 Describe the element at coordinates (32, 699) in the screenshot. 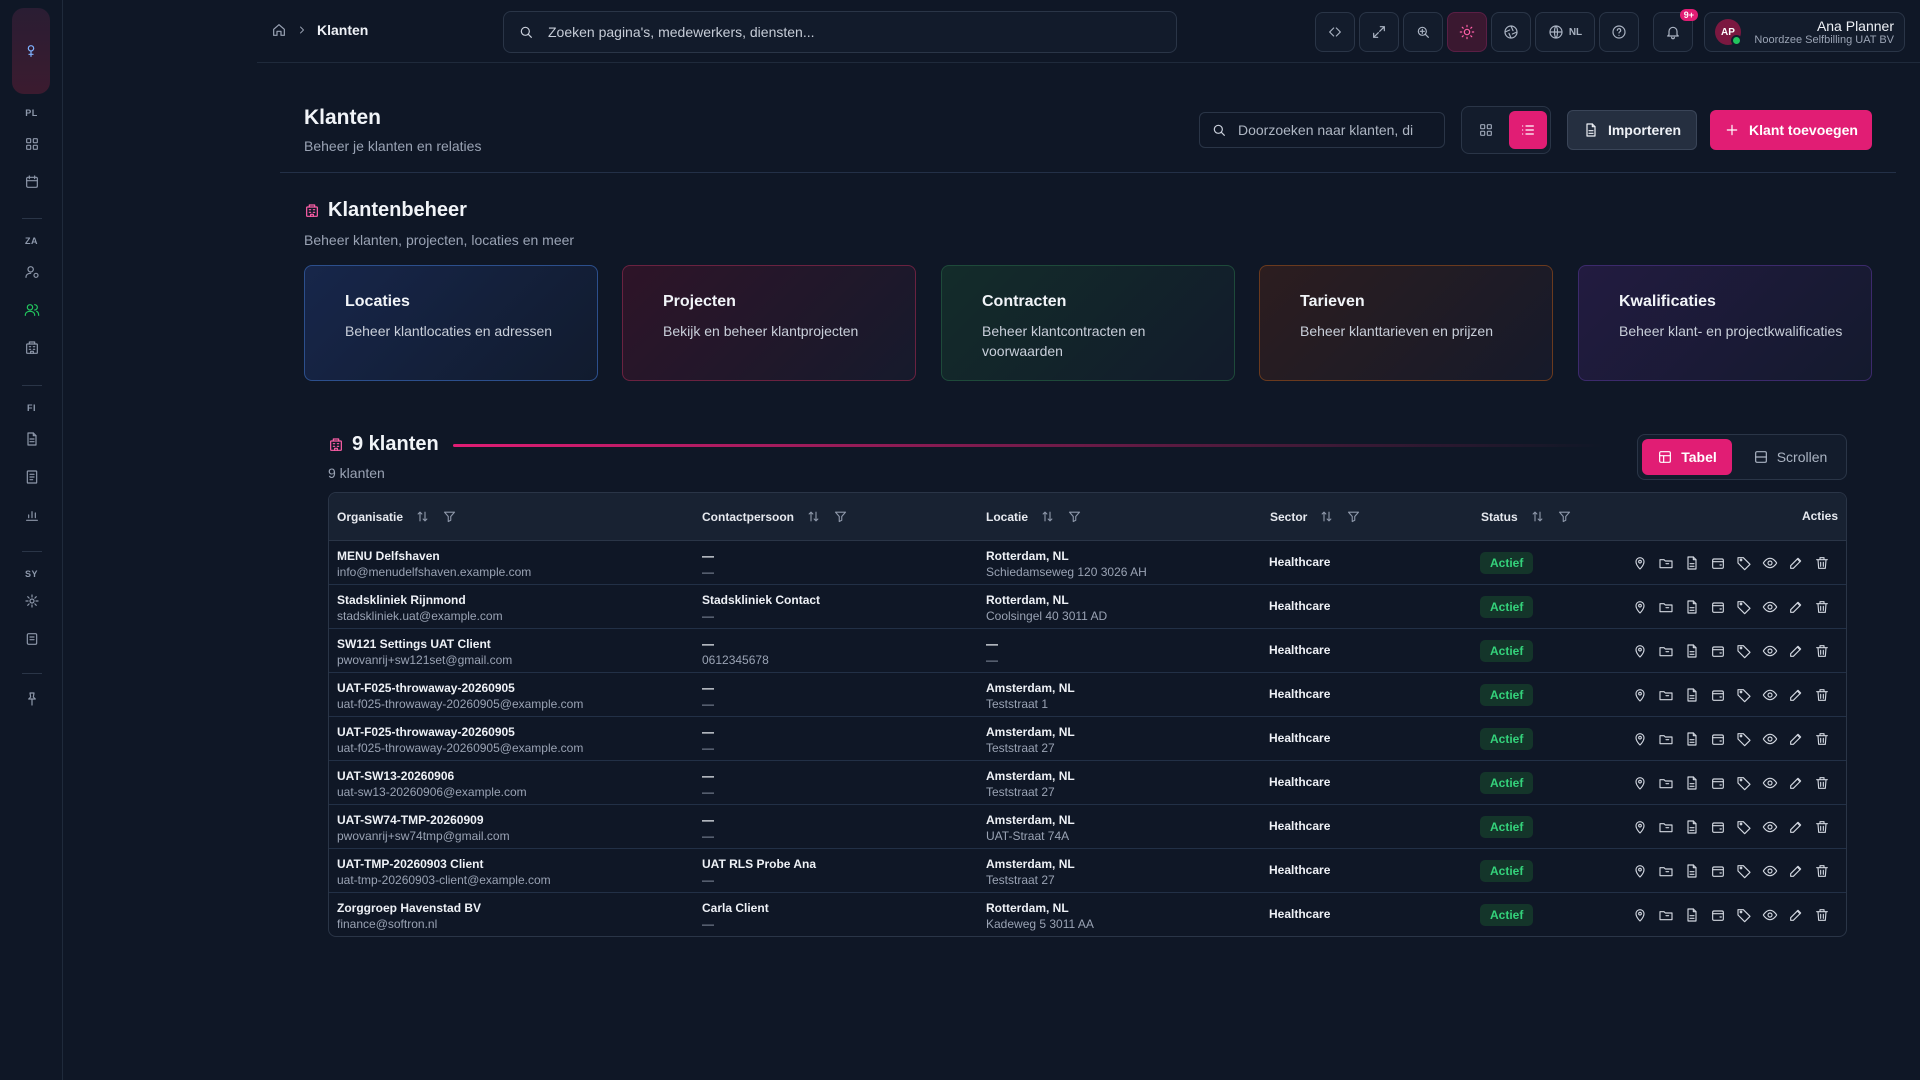

I see `rail-pin-button` at that location.